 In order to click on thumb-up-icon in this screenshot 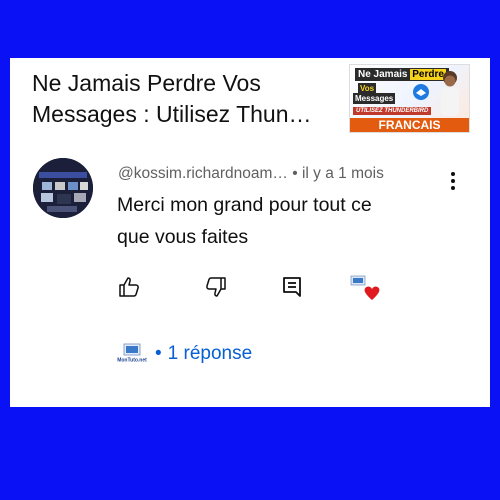, I will do `click(129, 287)`.